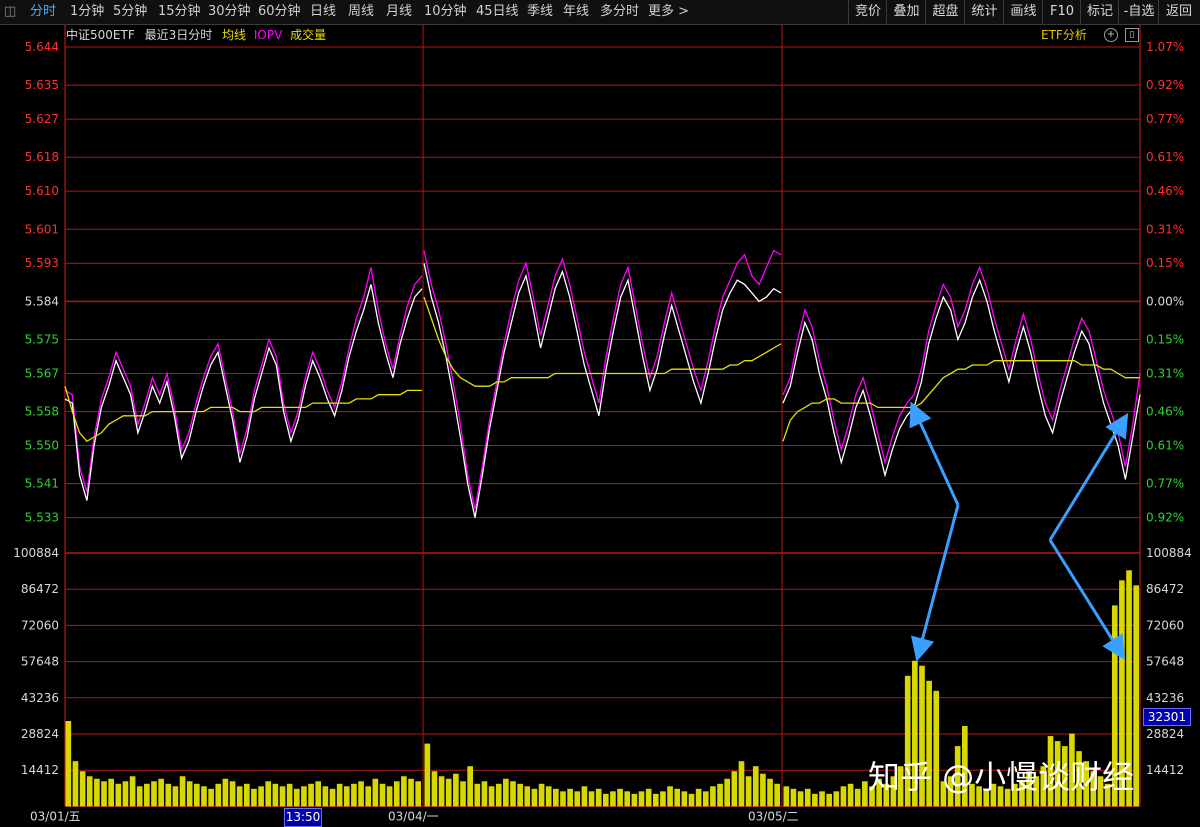  I want to click on tool-button-4: 画线, so click(1023, 12).